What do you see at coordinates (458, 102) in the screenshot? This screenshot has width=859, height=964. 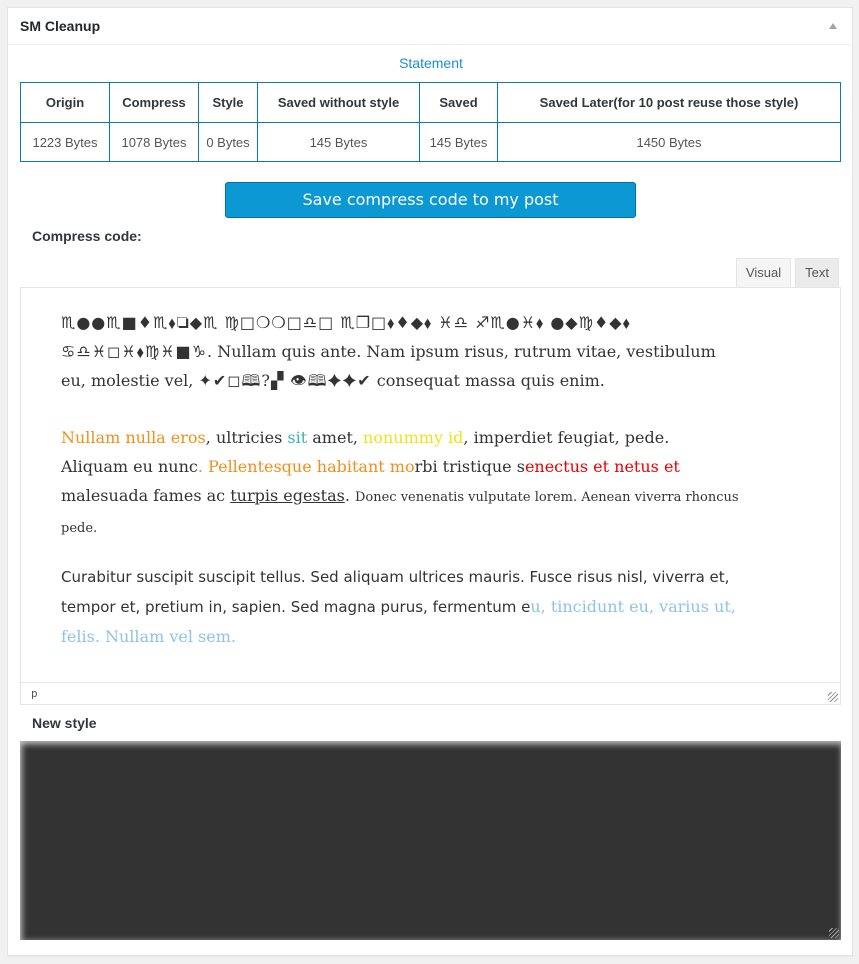 I see `header-saved: Saved` at bounding box center [458, 102].